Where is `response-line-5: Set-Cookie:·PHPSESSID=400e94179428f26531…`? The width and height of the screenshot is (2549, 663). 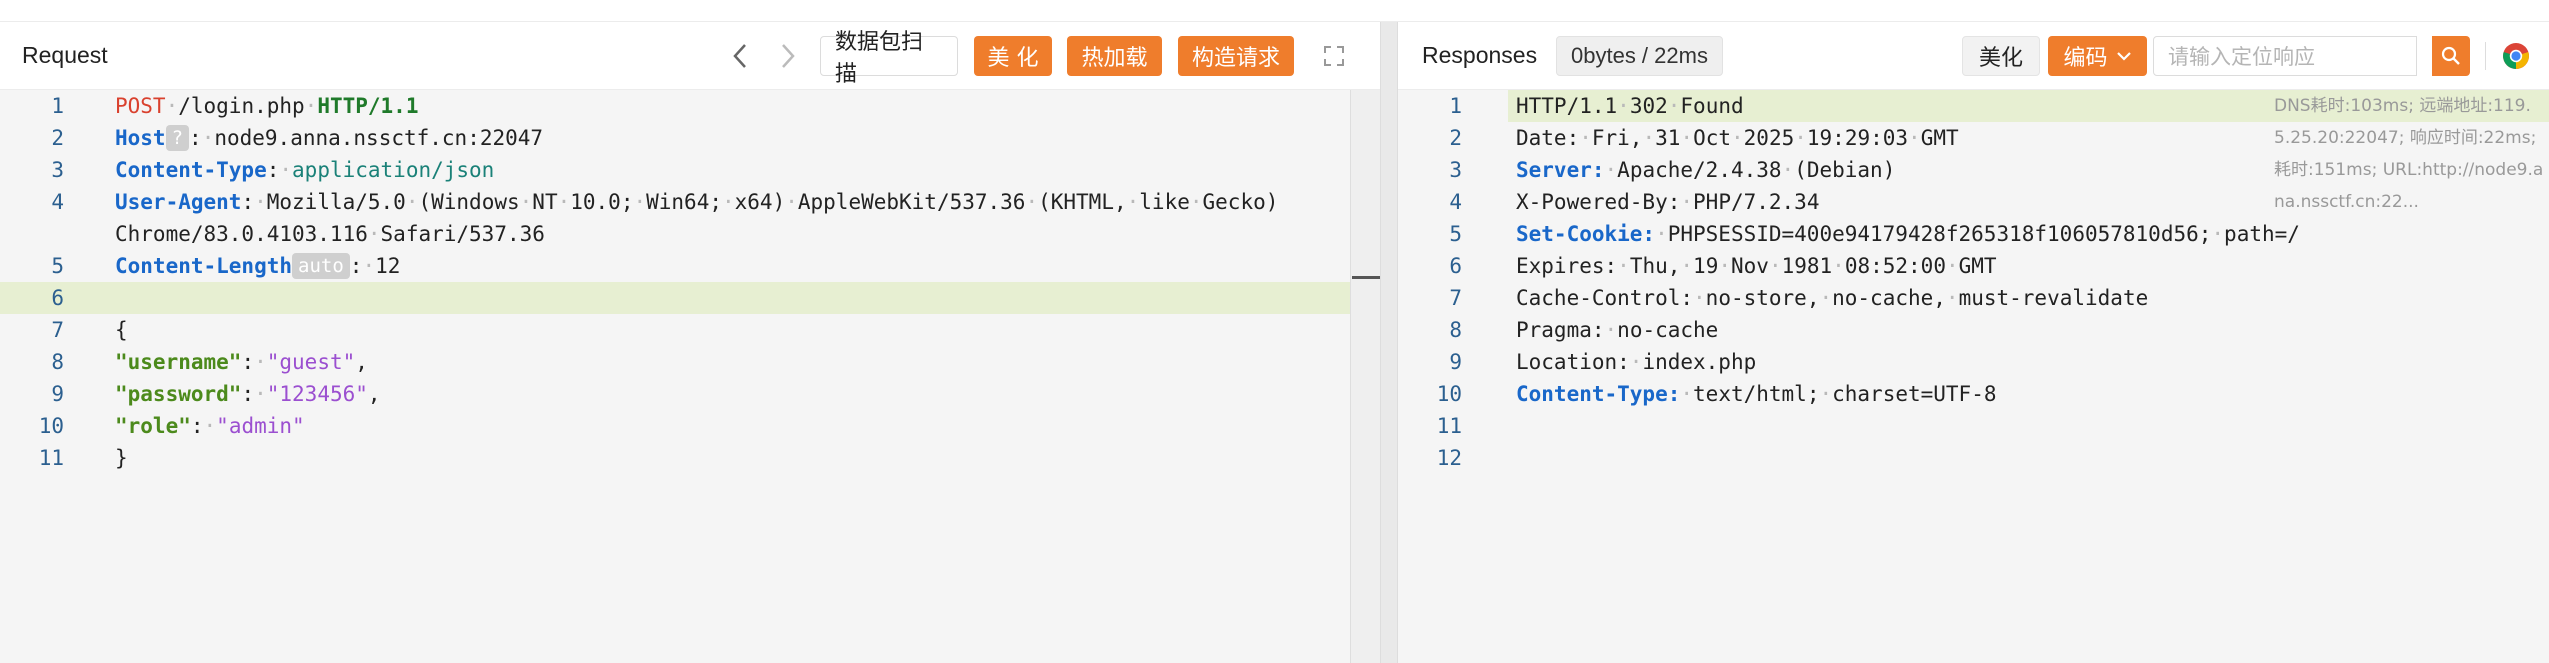
response-line-5: Set-Cookie:·PHPSESSID=400e94179428f26531… is located at coordinates (1908, 234).